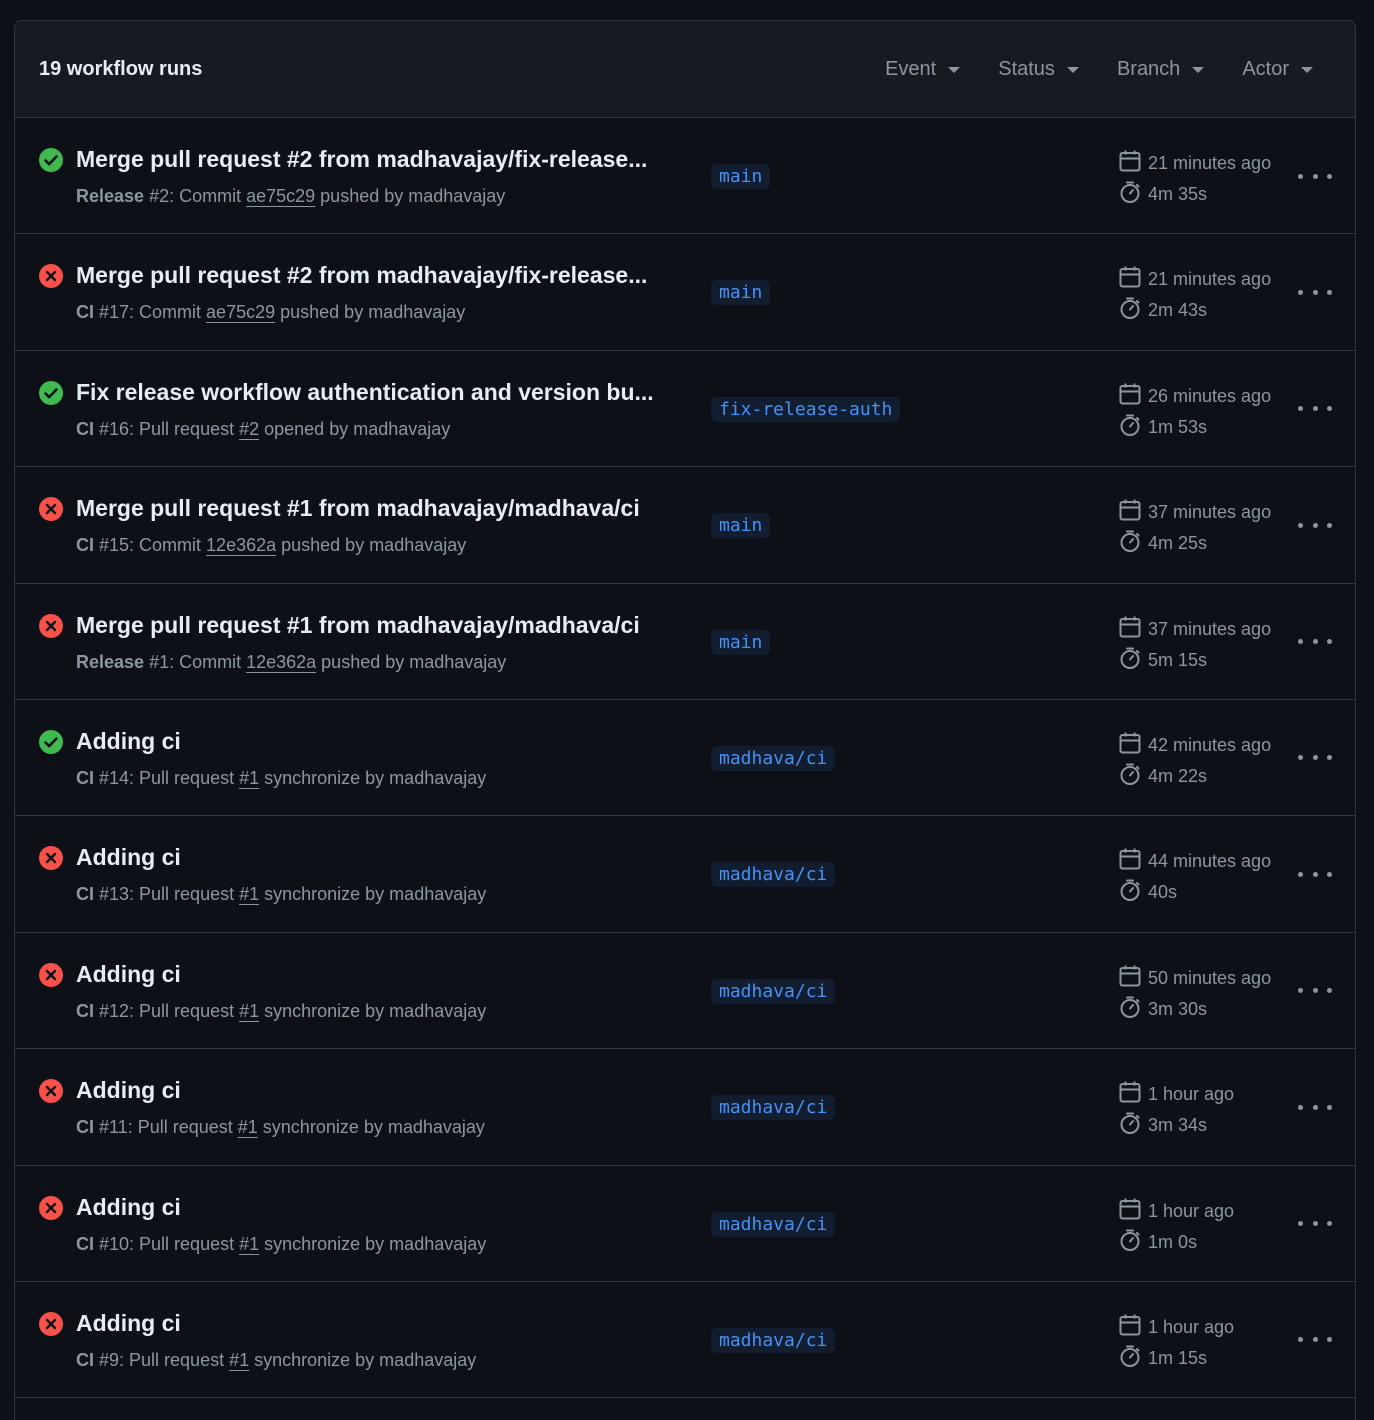  What do you see at coordinates (806, 409) in the screenshot?
I see `branch-label: fix-release-auth` at bounding box center [806, 409].